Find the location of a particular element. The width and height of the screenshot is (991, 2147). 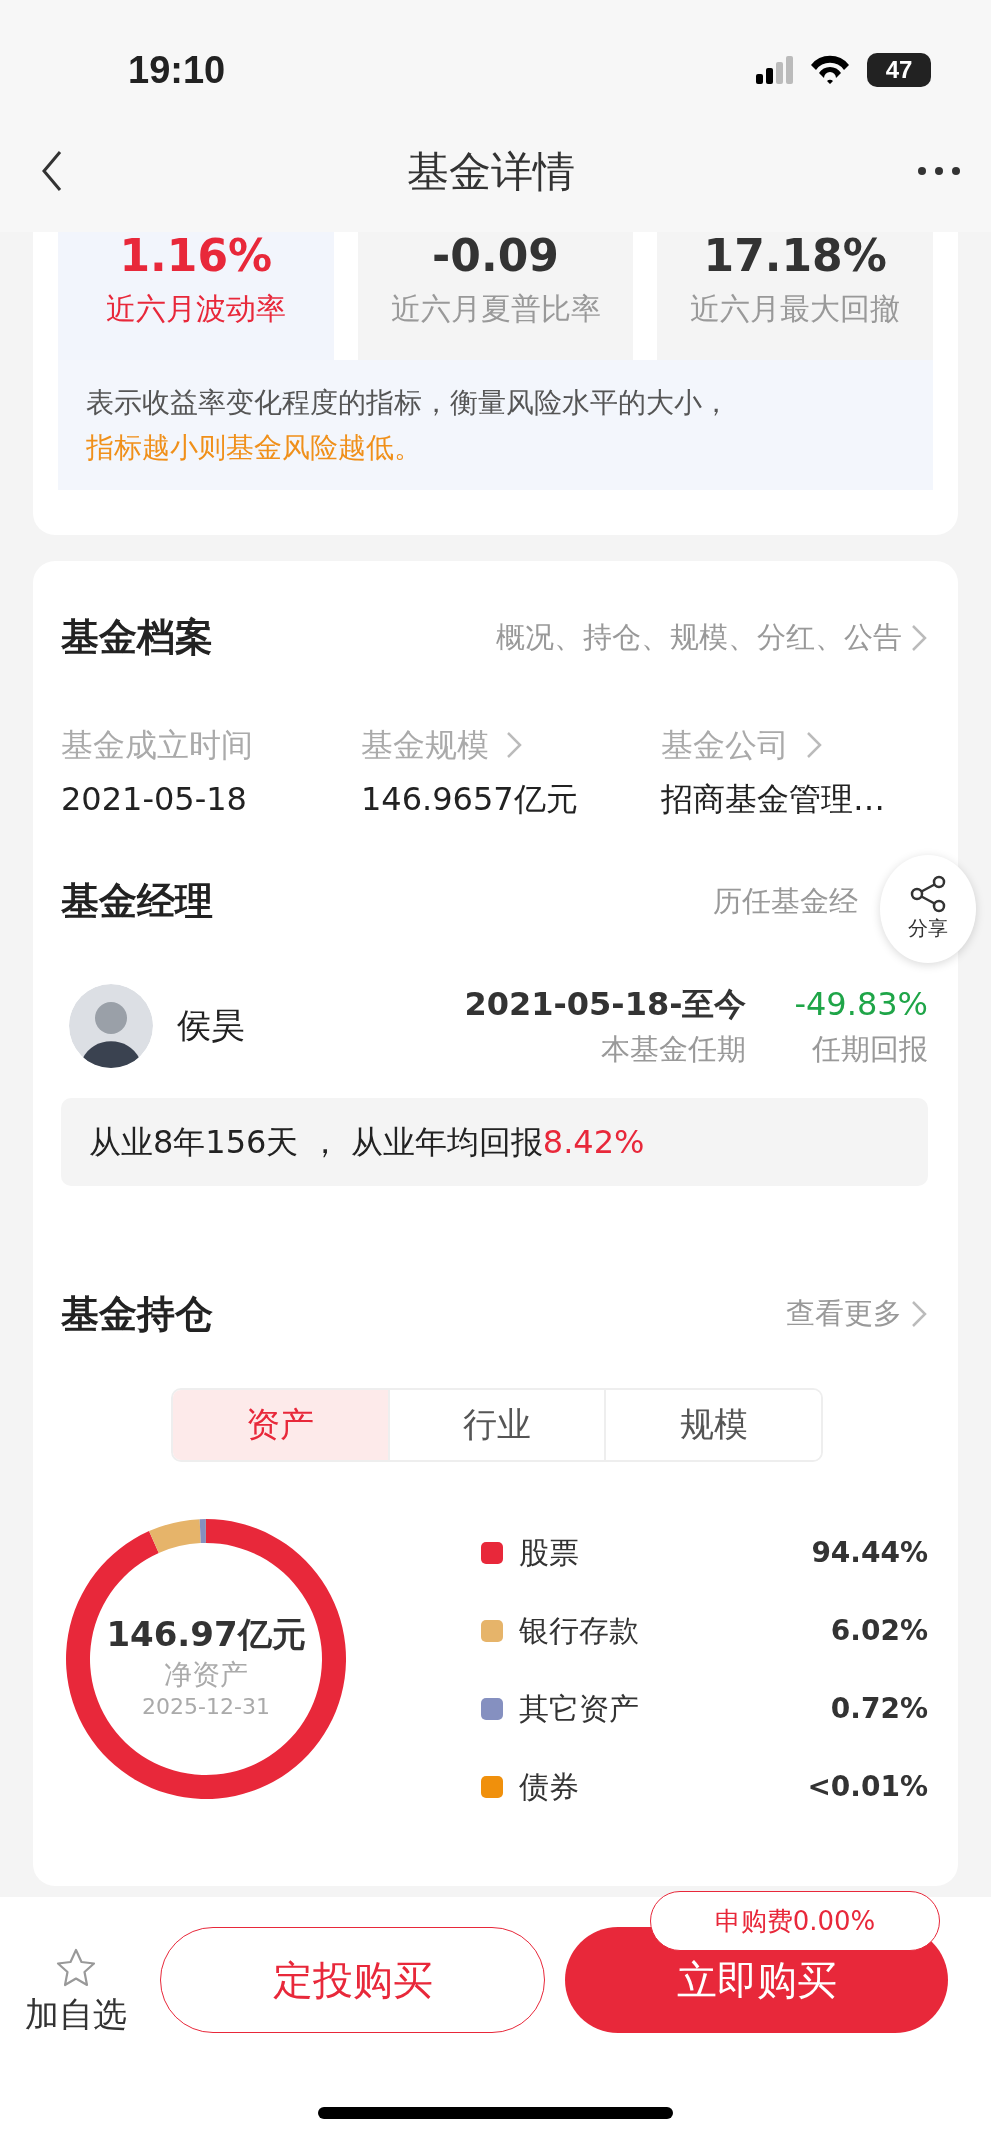

metric-card: 1.16% 近六月波动率 is located at coordinates (196, 296).